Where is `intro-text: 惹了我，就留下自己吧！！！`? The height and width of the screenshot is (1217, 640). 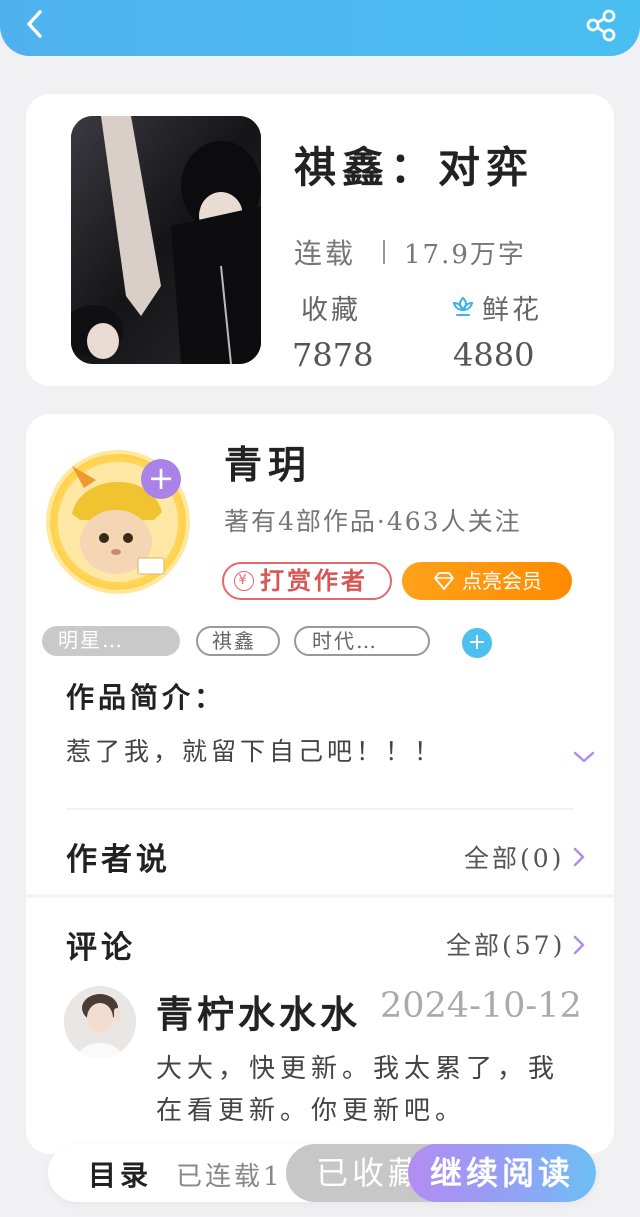 intro-text: 惹了我，就留下自己吧！！！ is located at coordinates (255, 751).